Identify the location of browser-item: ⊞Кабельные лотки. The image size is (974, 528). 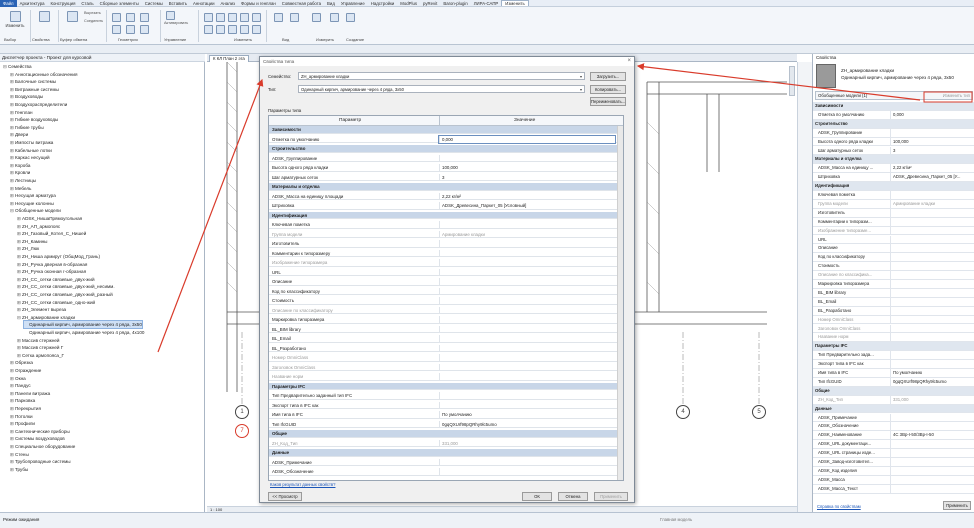
(31, 150).